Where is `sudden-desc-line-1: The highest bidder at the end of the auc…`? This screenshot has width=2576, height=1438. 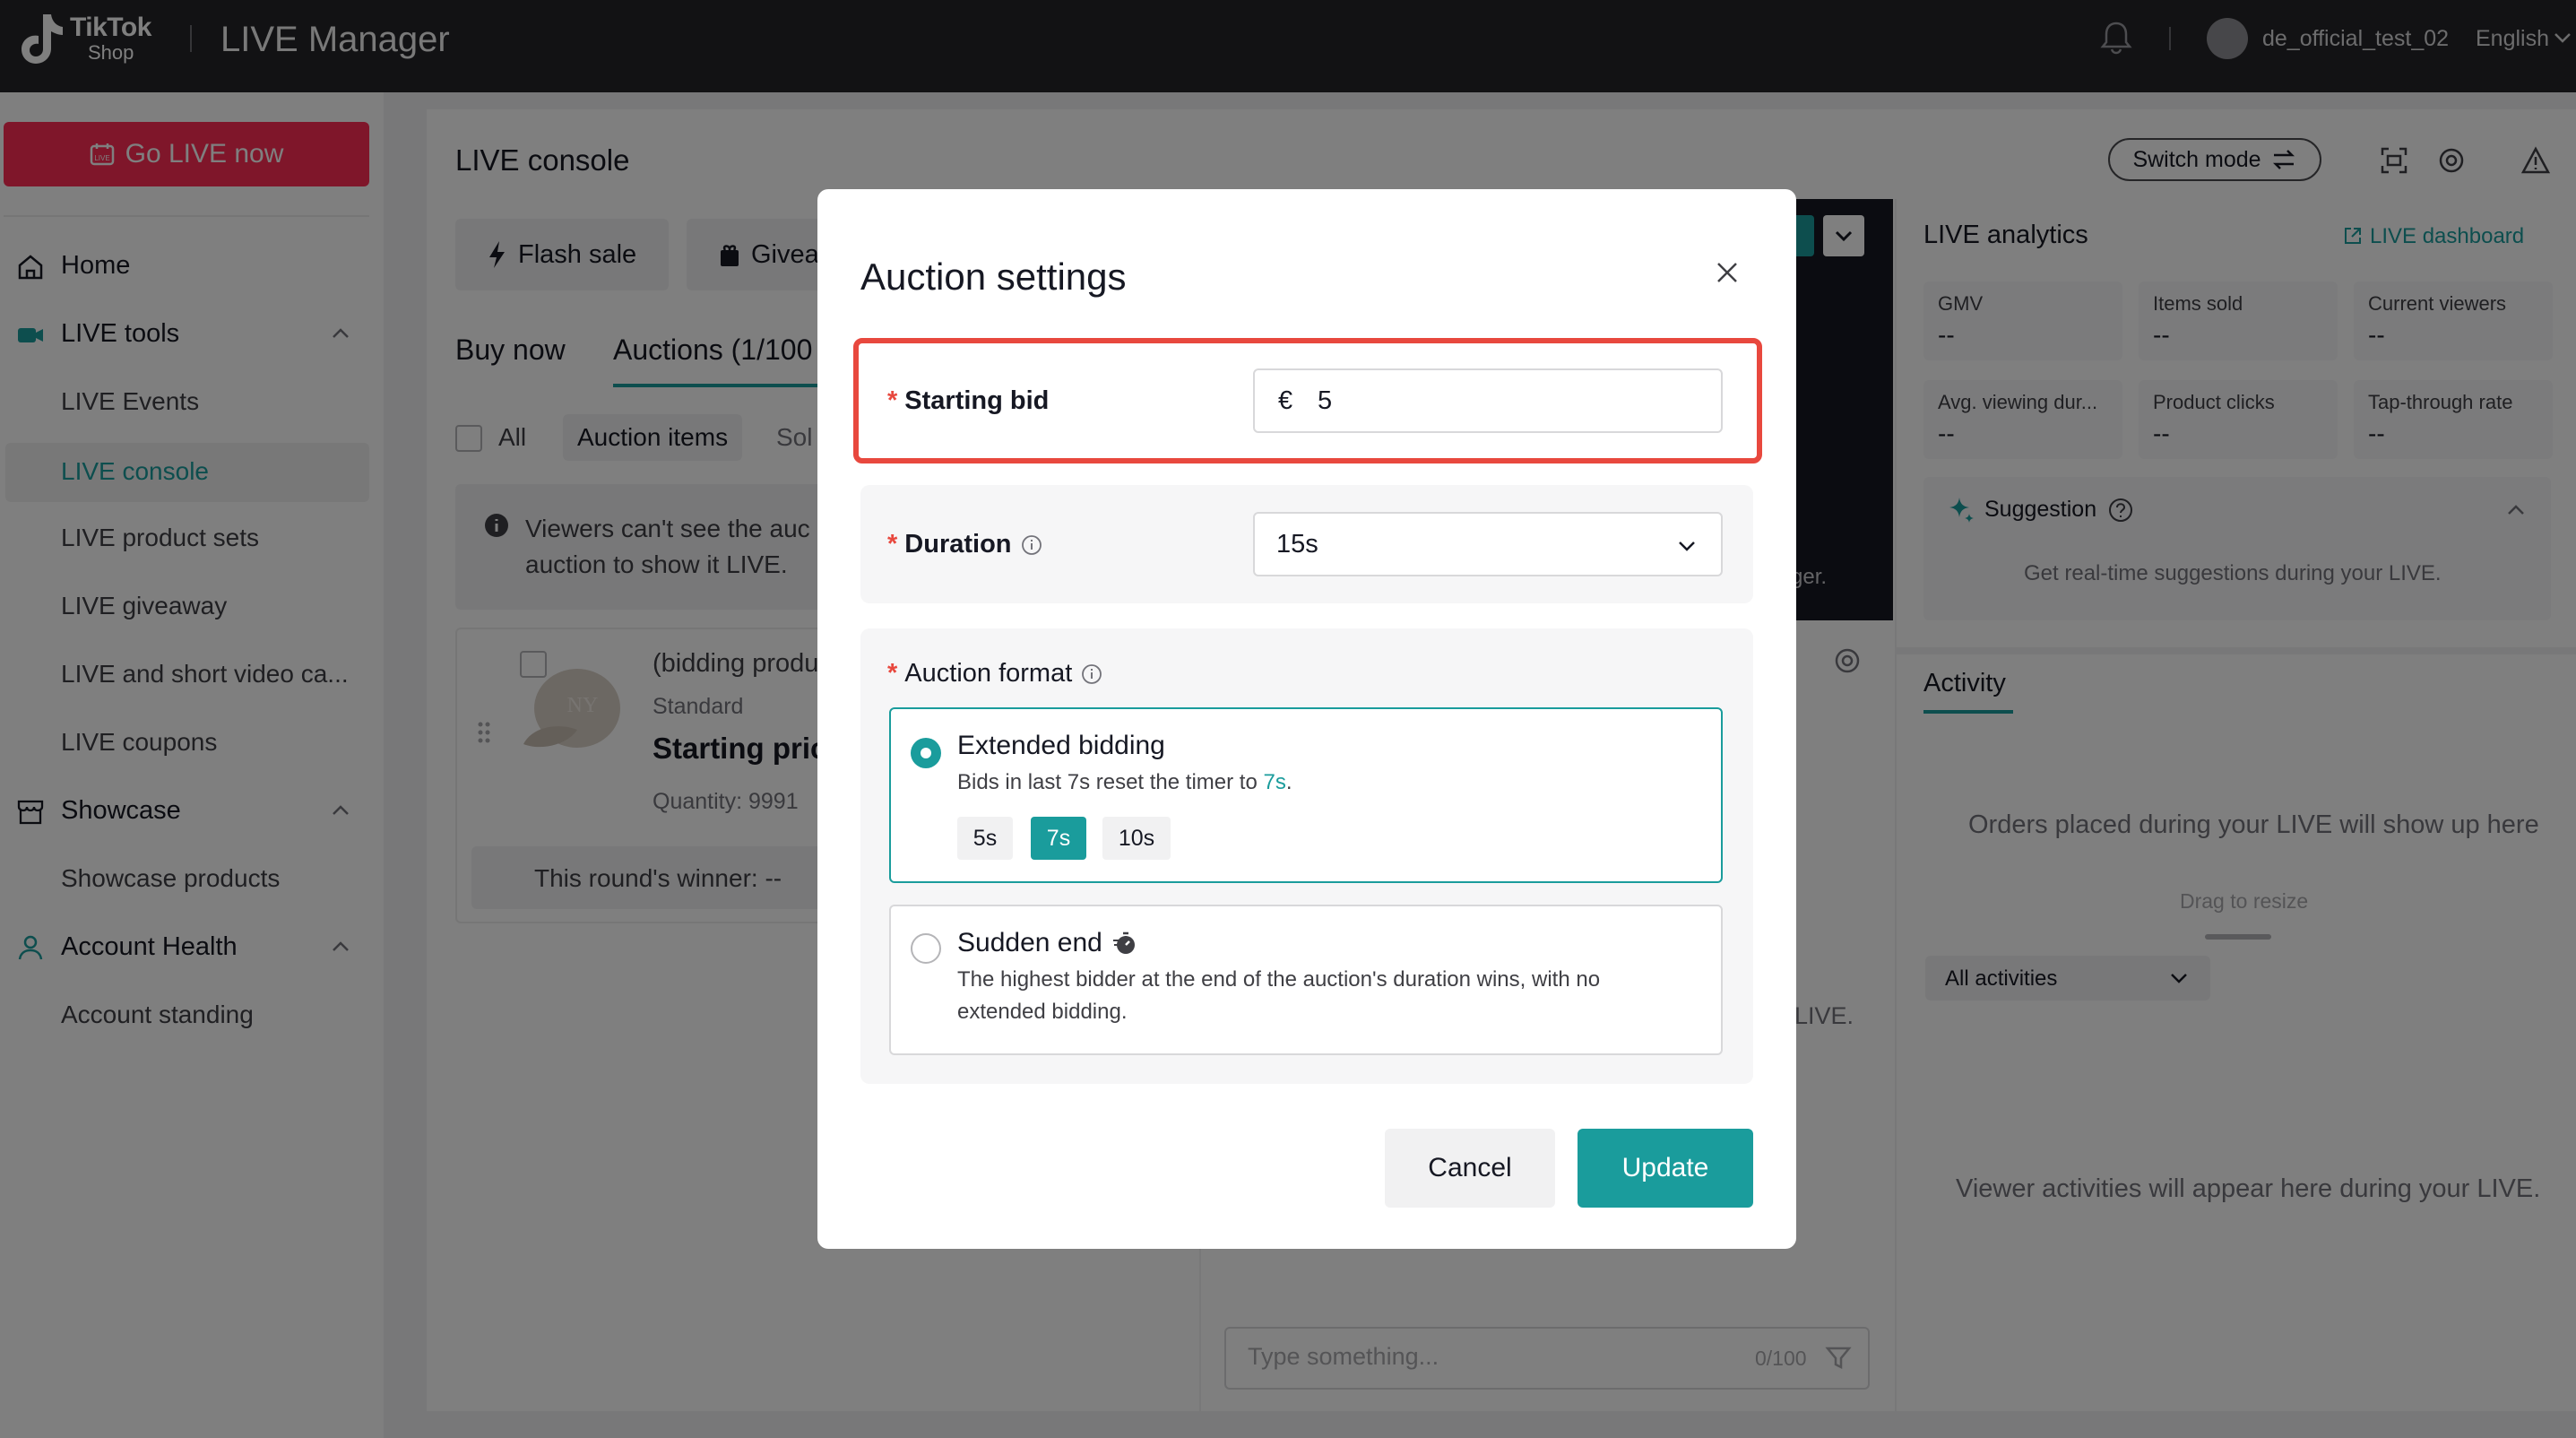 sudden-desc-line-1: The highest bidder at the end of the auc… is located at coordinates (1279, 979).